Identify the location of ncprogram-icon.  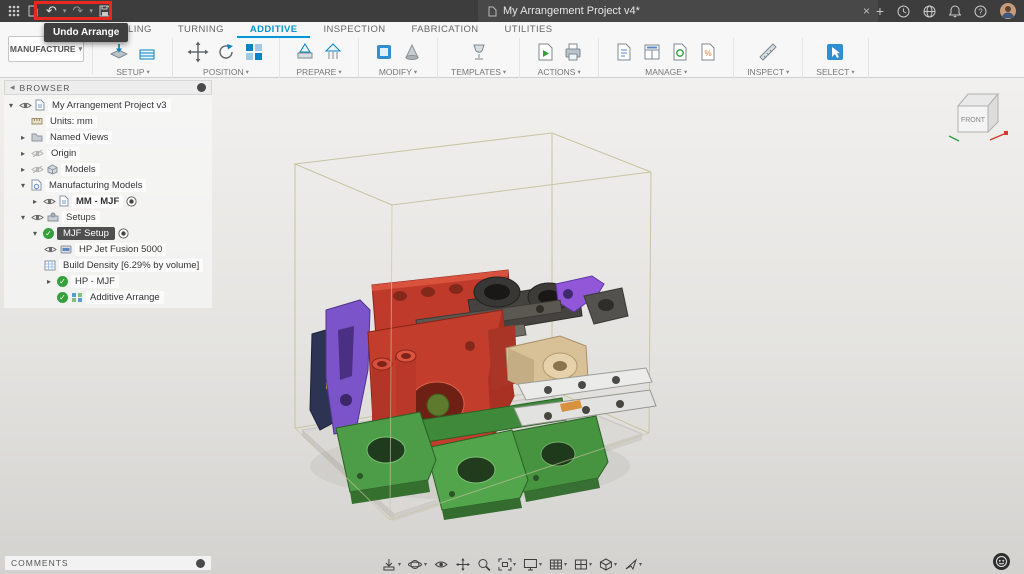
(624, 52).